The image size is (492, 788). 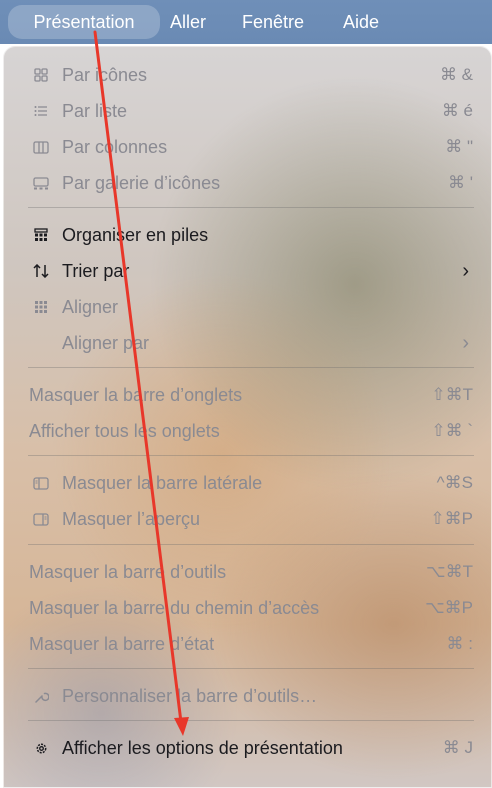 What do you see at coordinates (106, 343) in the screenshot?
I see `menu-item-label: Aligner par` at bounding box center [106, 343].